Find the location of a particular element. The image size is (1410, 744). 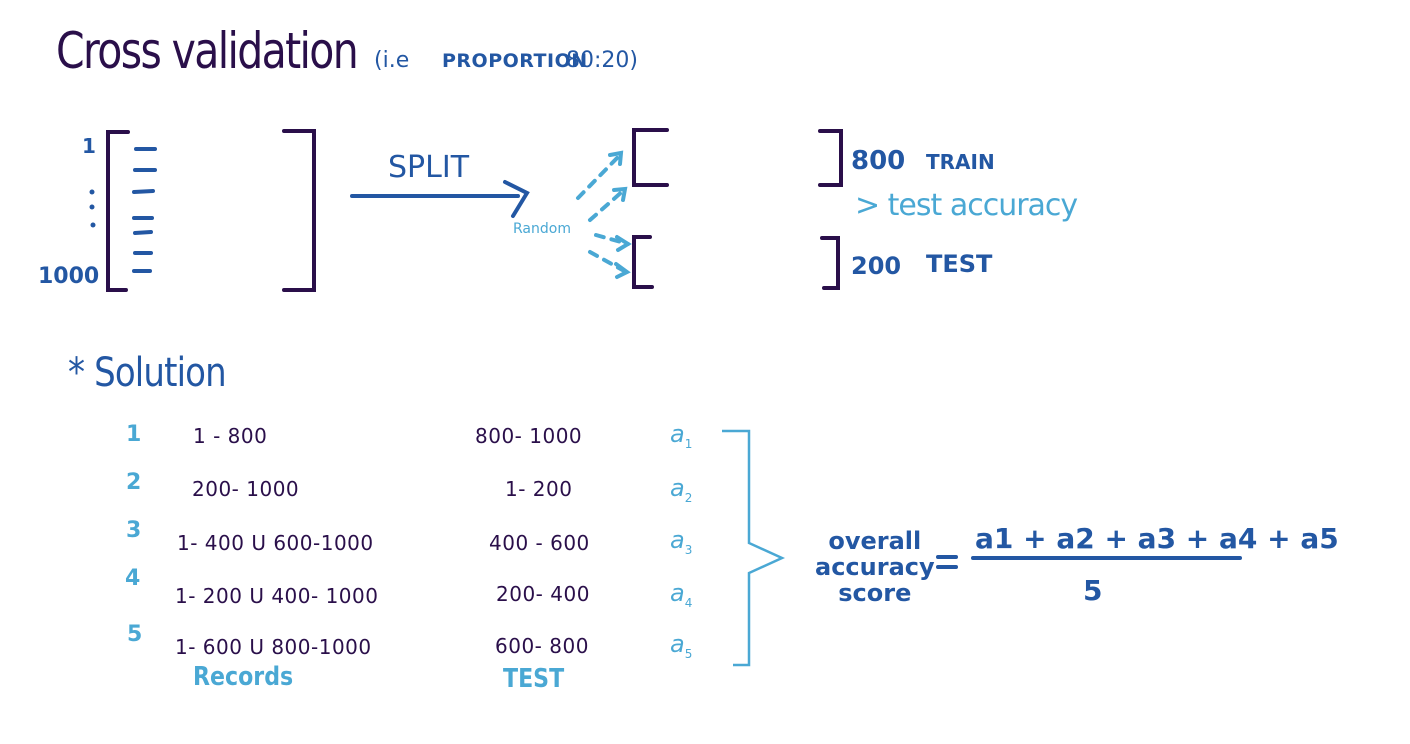

train-bracket-right is located at coordinates (830, 158).